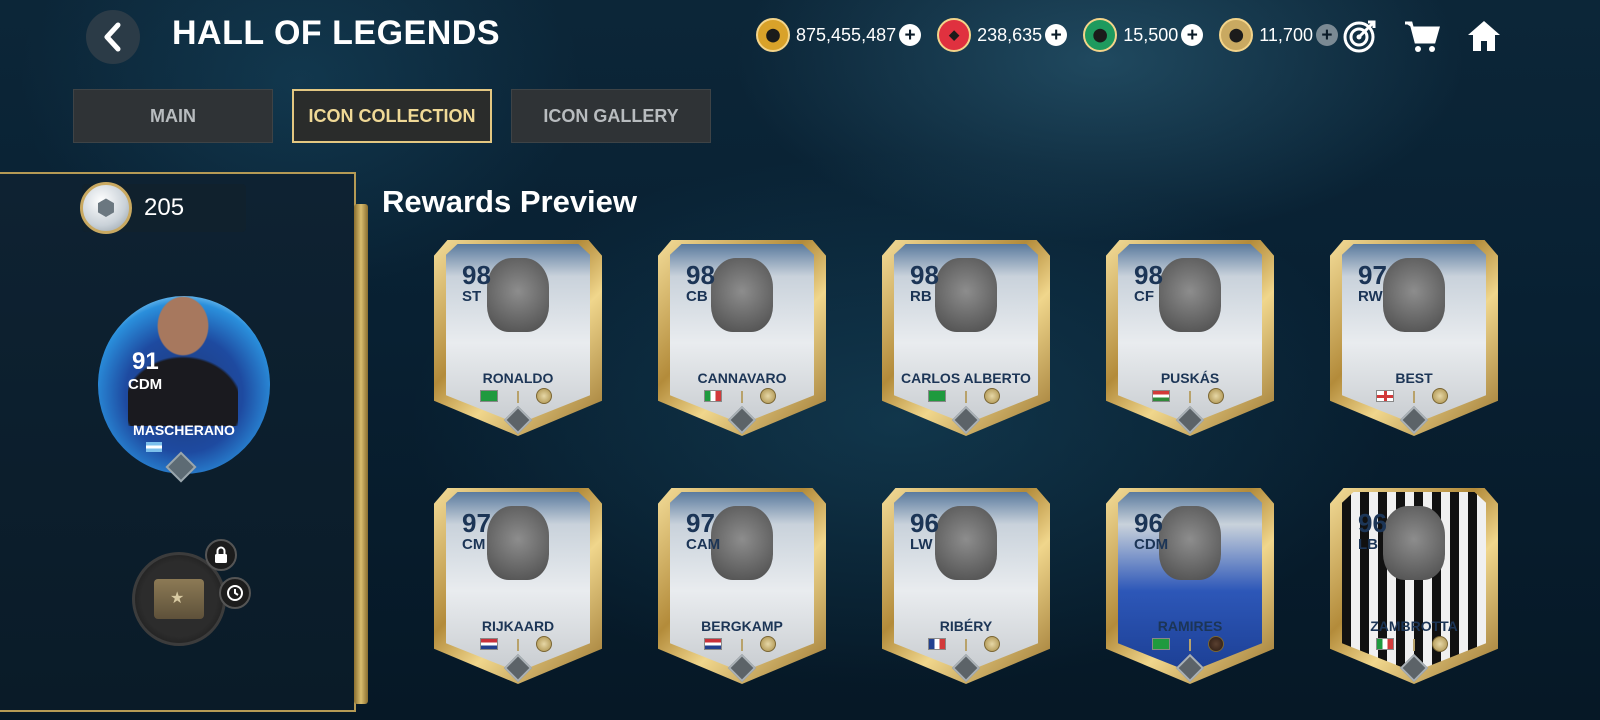  I want to click on token-counter: ⬢ 205, so click(163, 208).